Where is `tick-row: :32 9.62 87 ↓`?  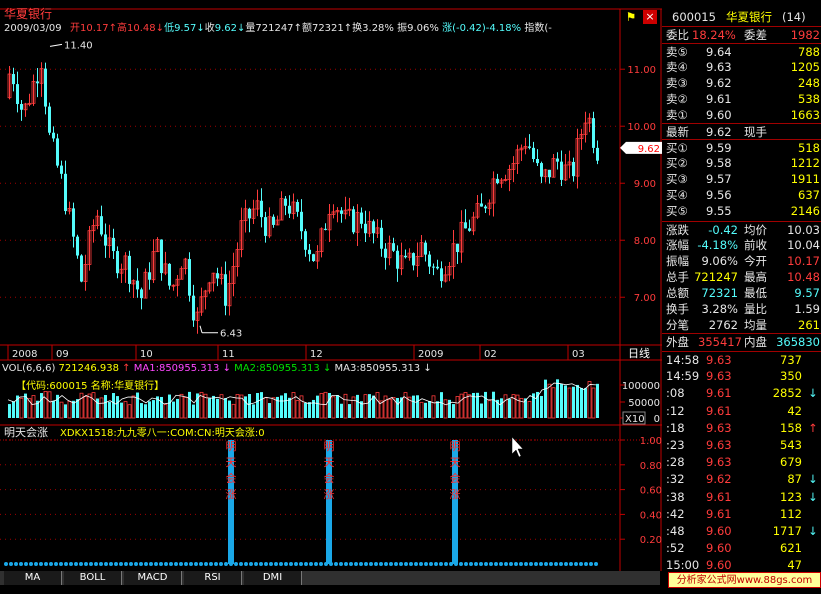
tick-row: :32 9.62 87 ↓ is located at coordinates (741, 479).